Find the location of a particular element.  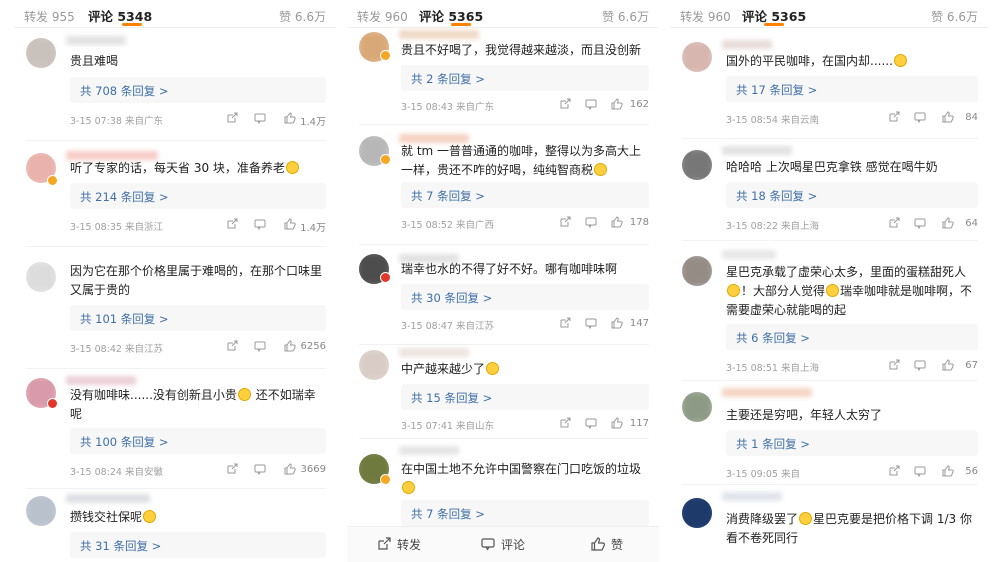

like-count: 162 is located at coordinates (639, 104).